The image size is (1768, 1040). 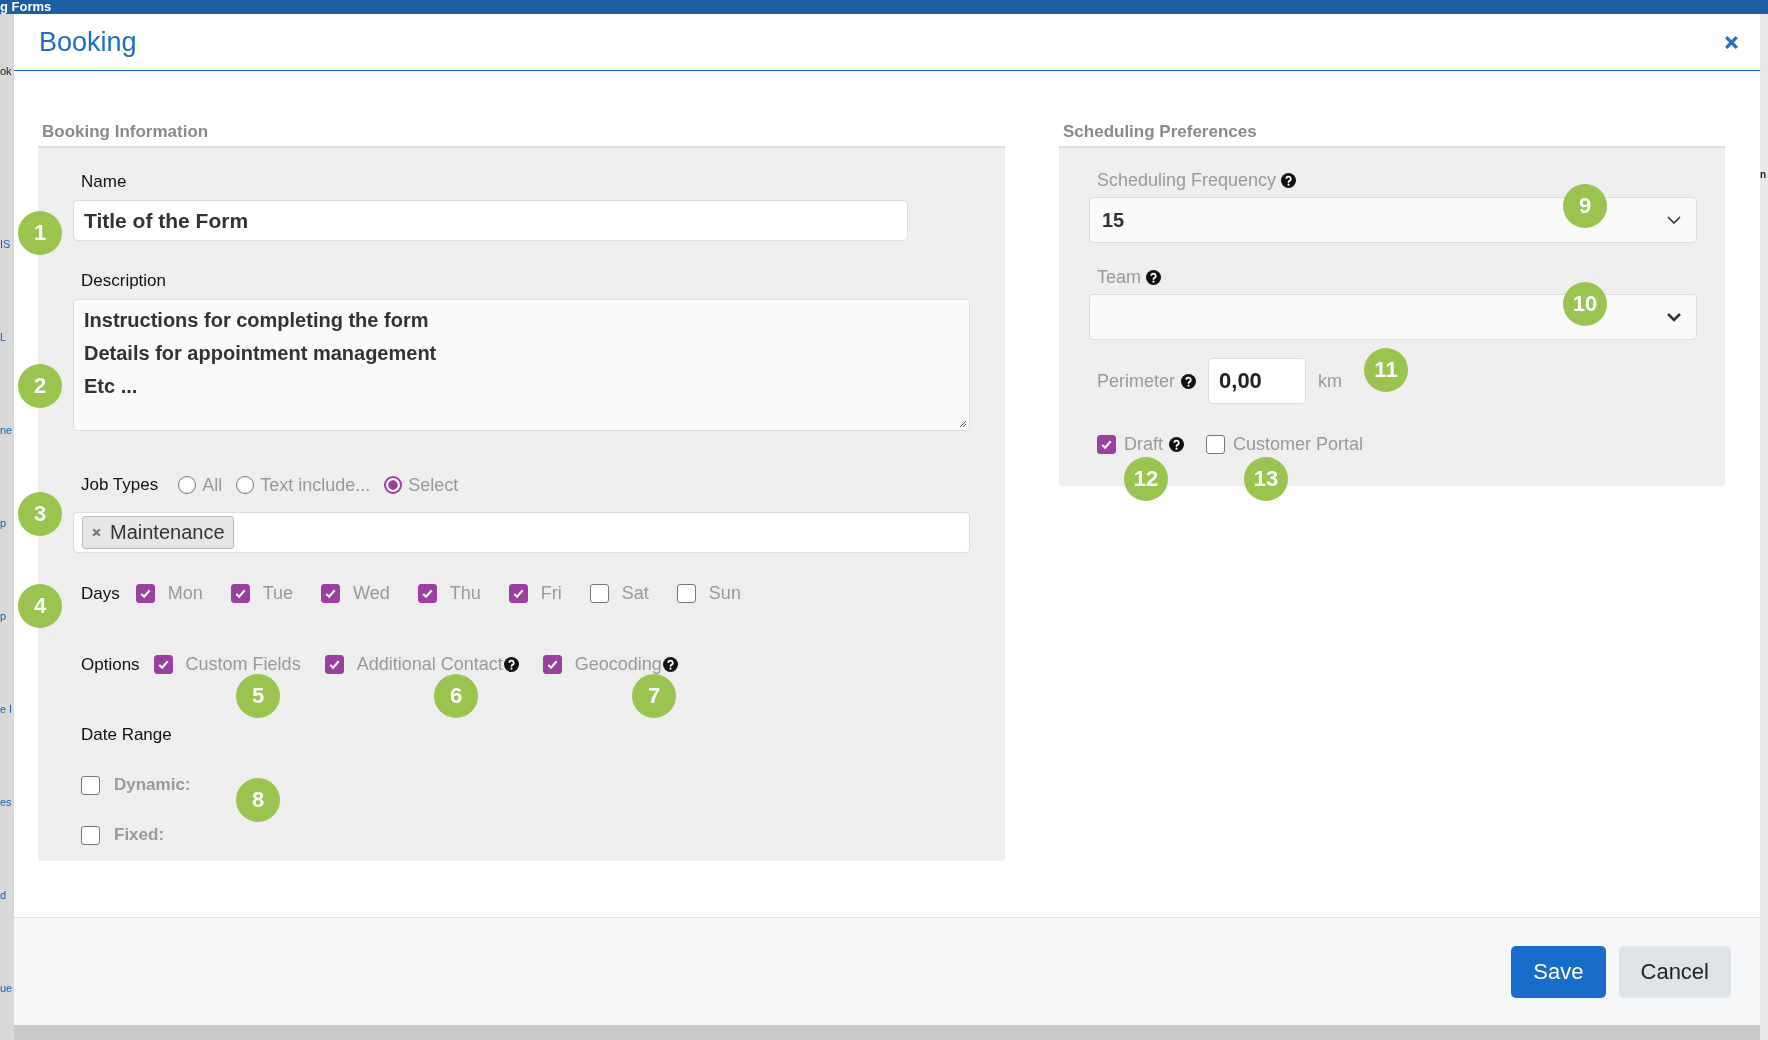 What do you see at coordinates (7, 988) in the screenshot?
I see `list-item: ue` at bounding box center [7, 988].